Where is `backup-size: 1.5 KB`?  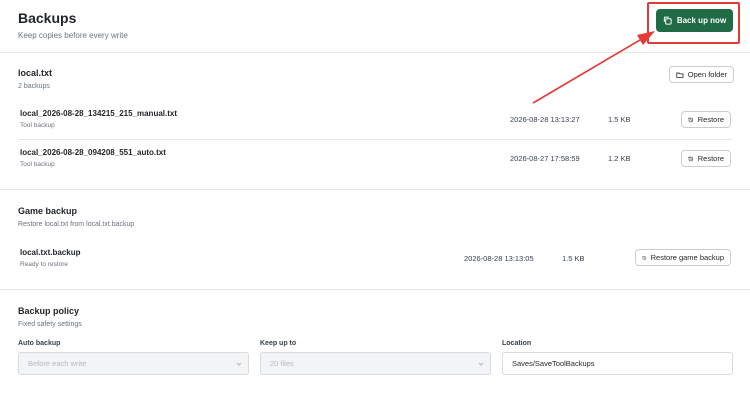
backup-size: 1.5 KB is located at coordinates (619, 119).